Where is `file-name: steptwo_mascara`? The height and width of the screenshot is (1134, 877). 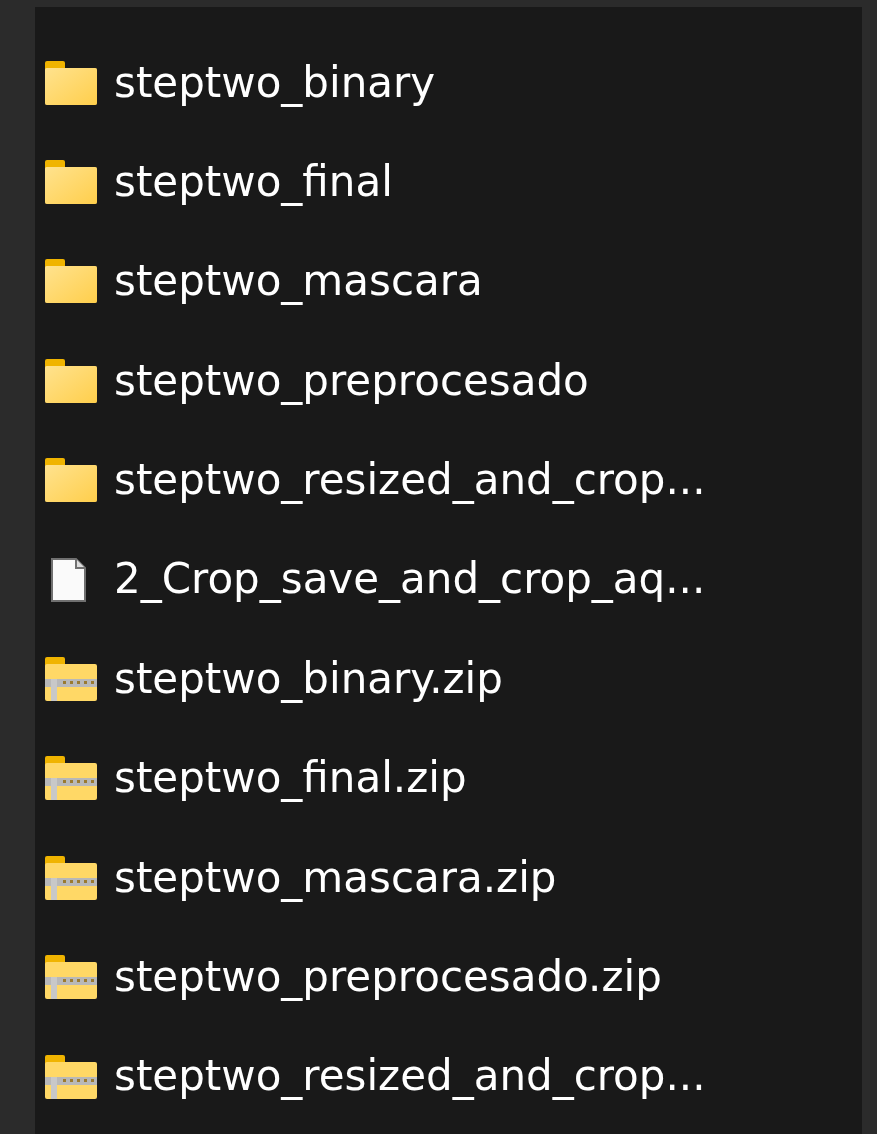 file-name: steptwo_mascara is located at coordinates (298, 281).